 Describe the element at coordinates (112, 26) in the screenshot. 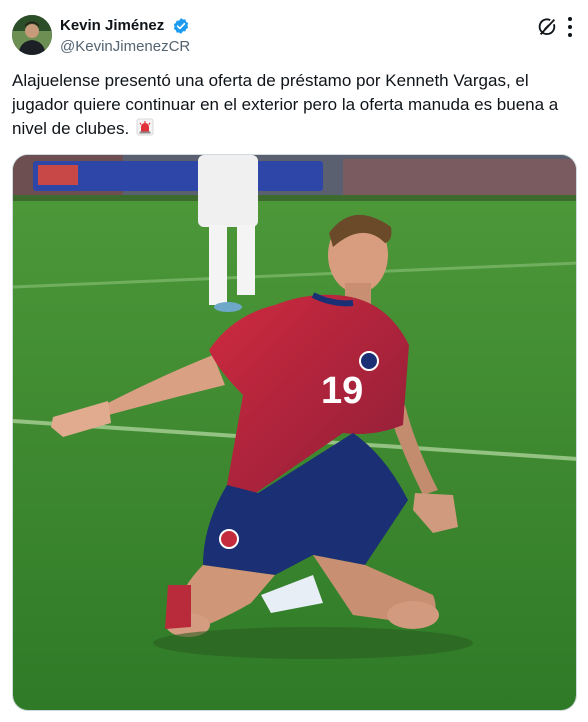

I see `display-name: Kevin Jiménez` at that location.